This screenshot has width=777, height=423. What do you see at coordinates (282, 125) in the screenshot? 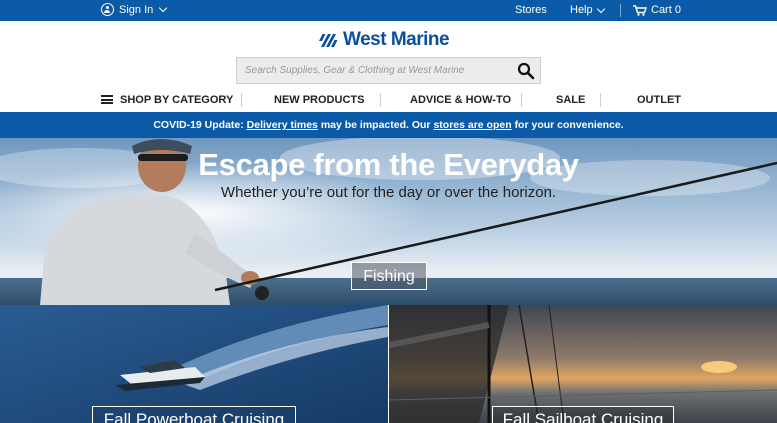
I see `delivery-times-link: Delivery times` at bounding box center [282, 125].